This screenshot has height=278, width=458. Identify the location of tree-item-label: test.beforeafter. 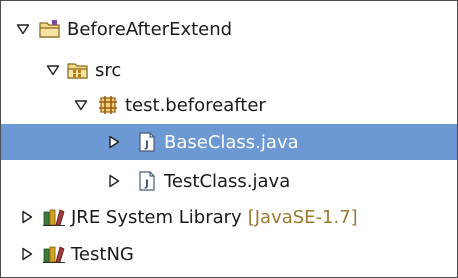
(195, 105).